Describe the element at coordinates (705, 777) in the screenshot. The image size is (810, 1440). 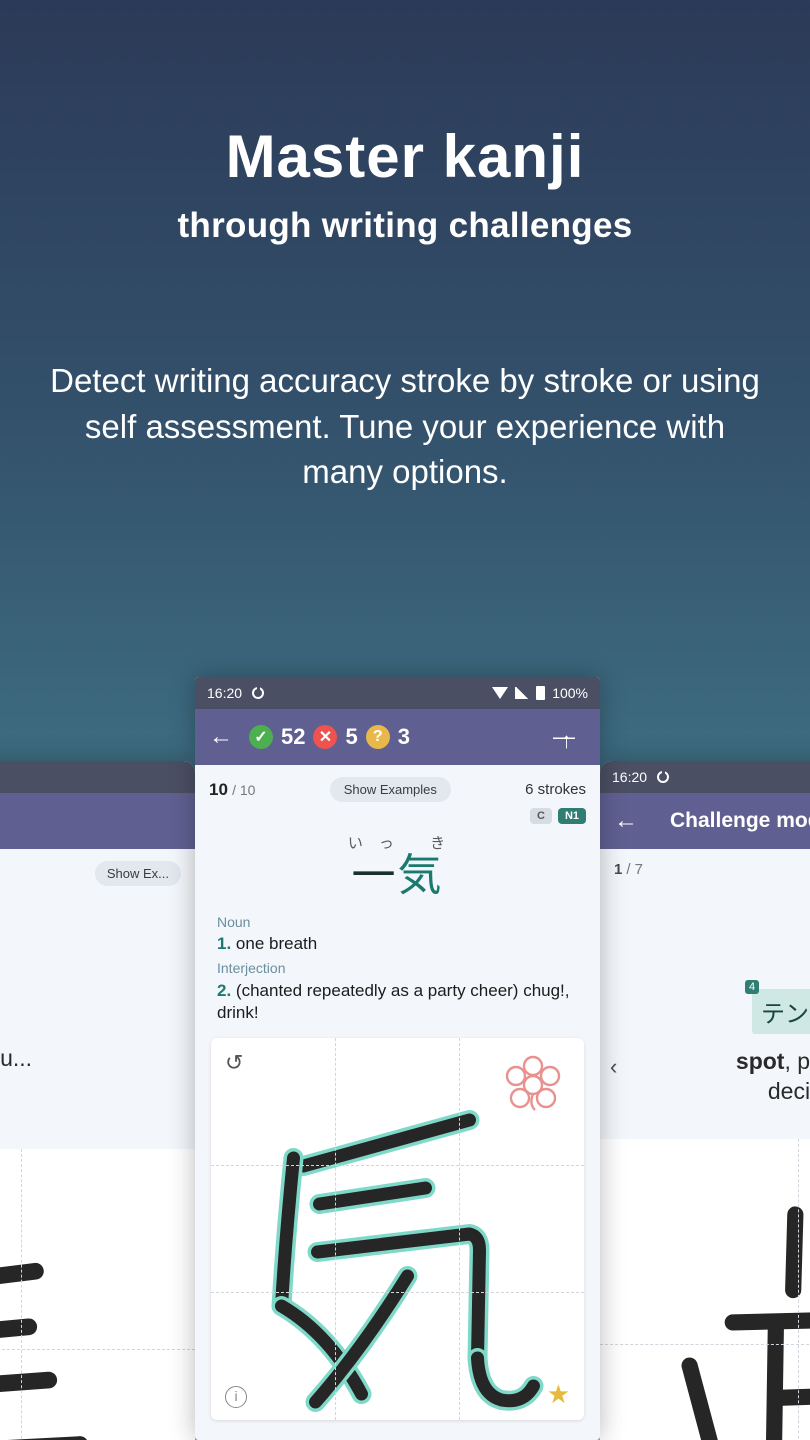
I see `right-status-bar: 16:20` at that location.